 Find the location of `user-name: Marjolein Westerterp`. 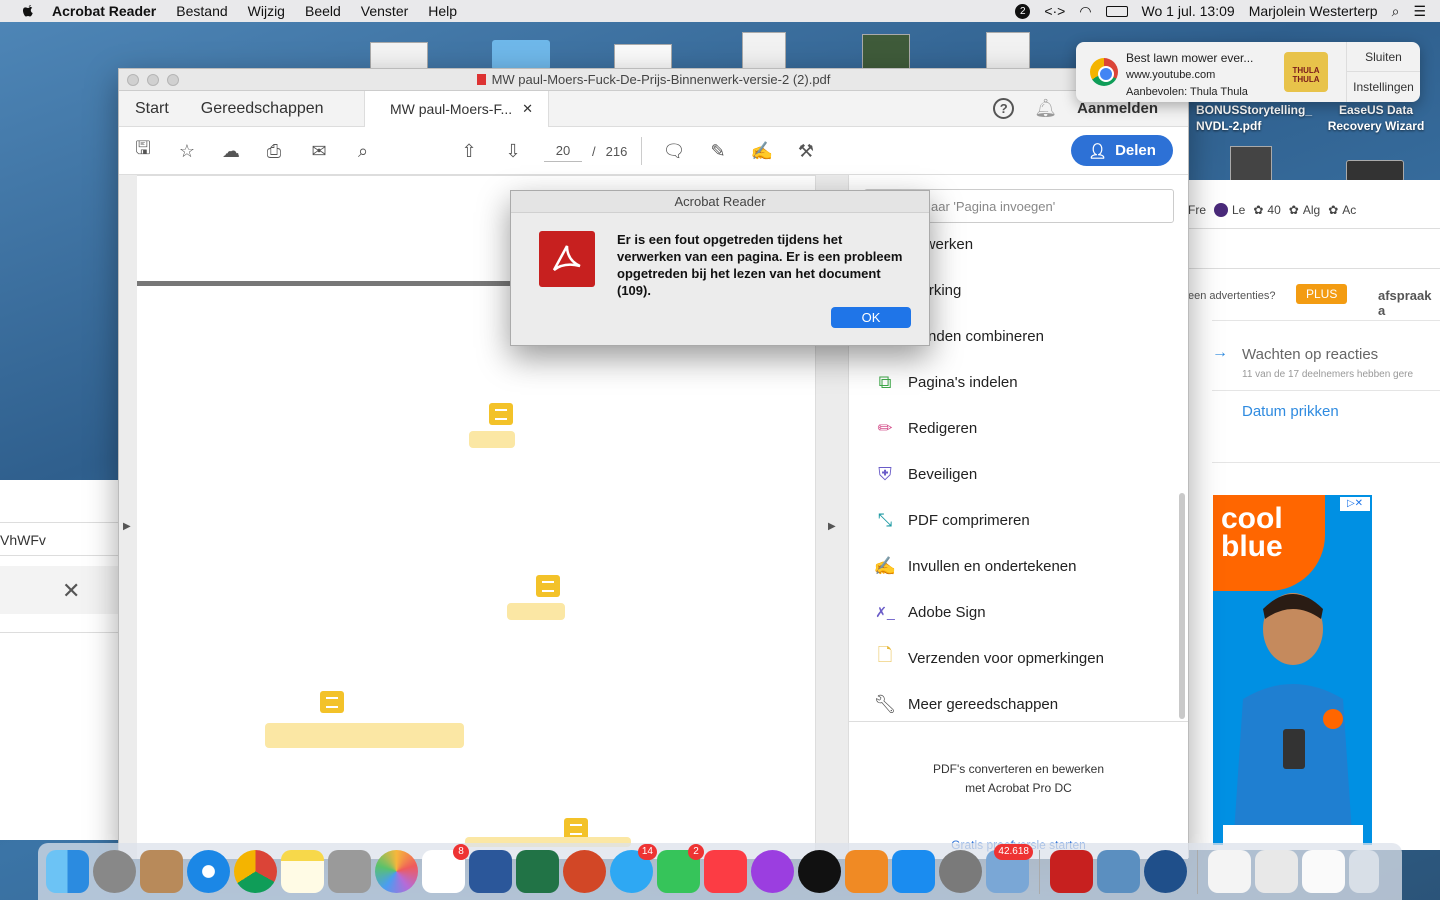

user-name: Marjolein Westerterp is located at coordinates (1313, 11).